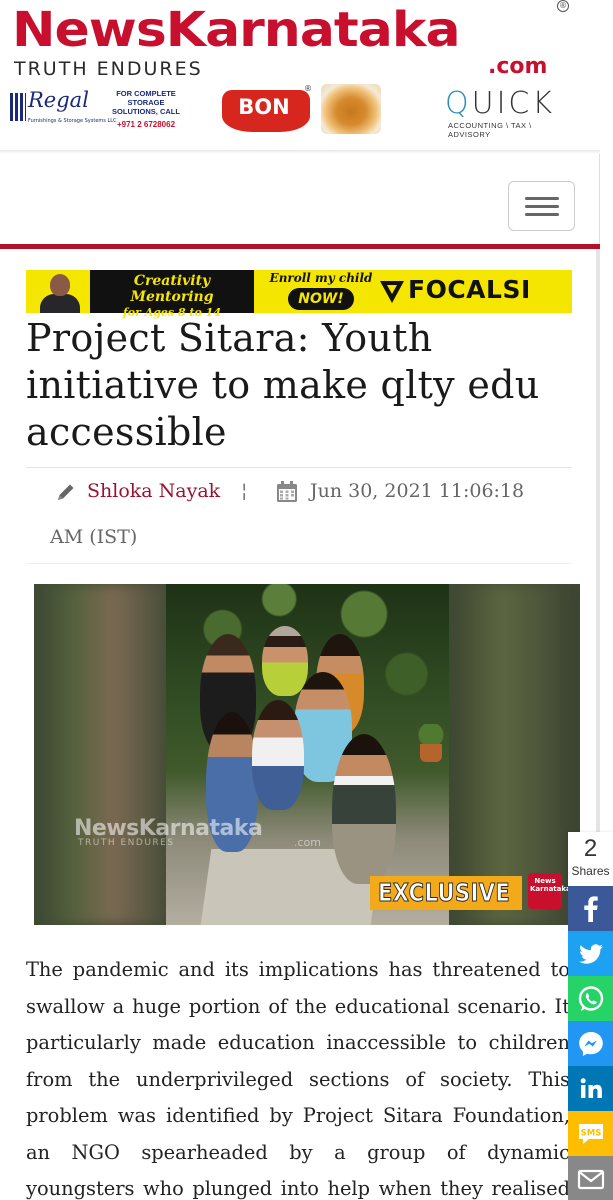 Image resolution: width=613 pixels, height=1200 pixels. I want to click on twitter-icon, so click(590, 953).